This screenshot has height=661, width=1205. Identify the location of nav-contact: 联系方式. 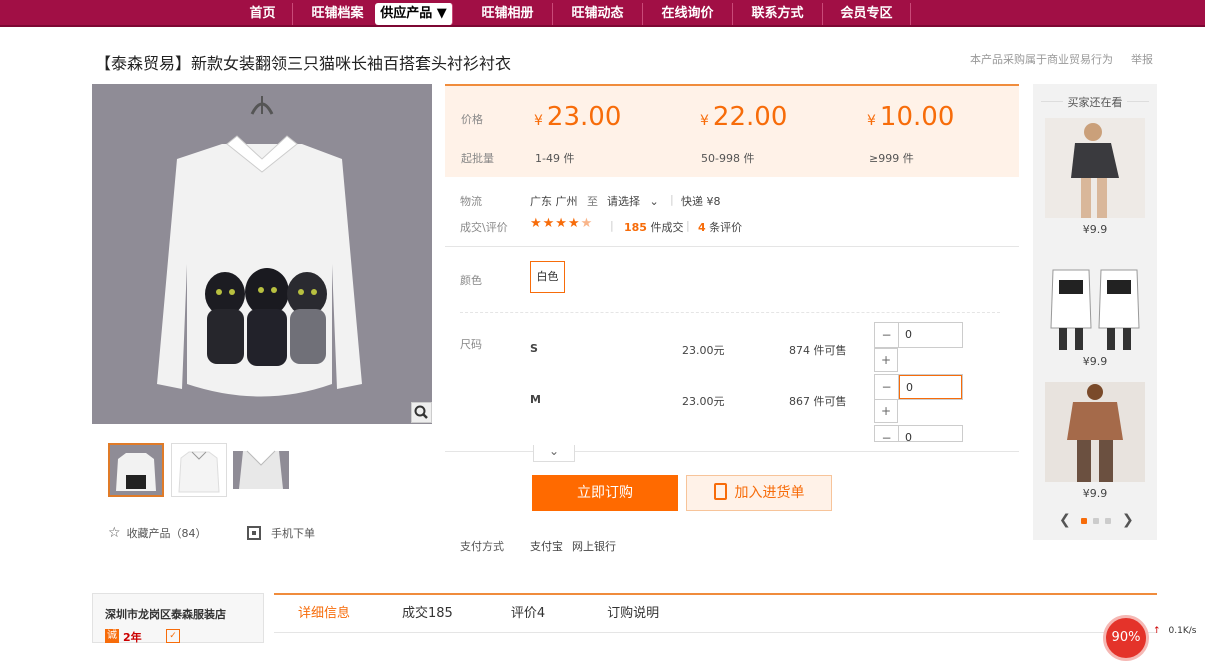
(778, 14).